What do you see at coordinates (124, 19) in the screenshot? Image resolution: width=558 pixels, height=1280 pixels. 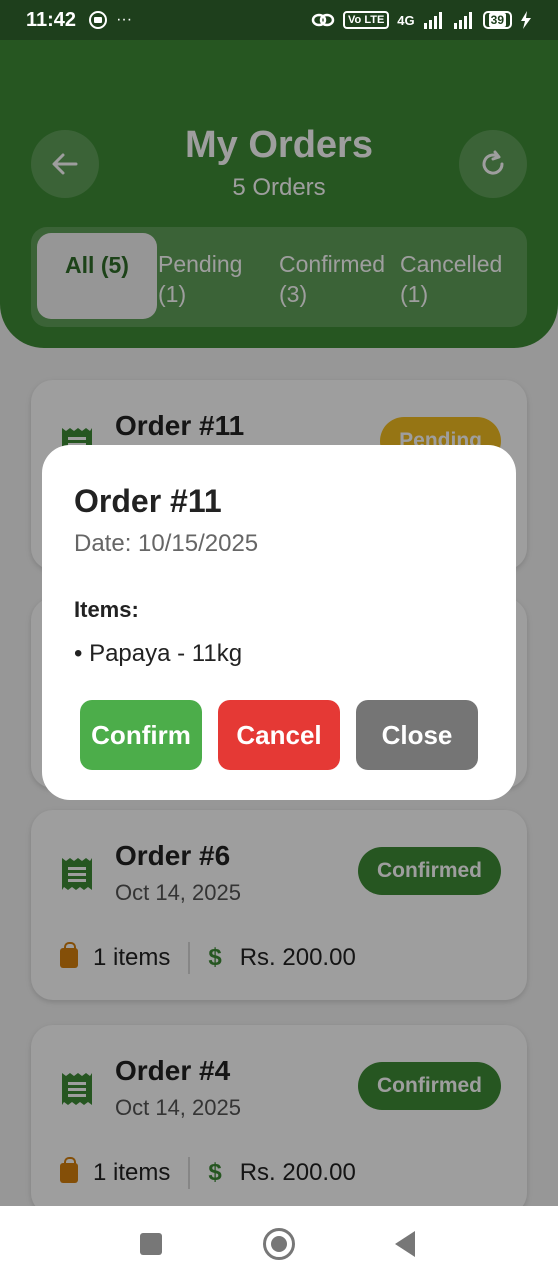 I see `more-icon: ···` at bounding box center [124, 19].